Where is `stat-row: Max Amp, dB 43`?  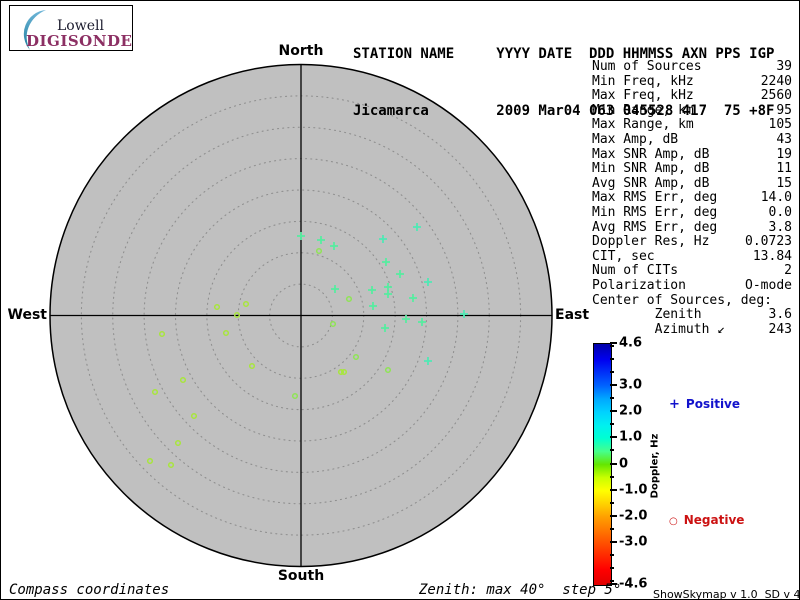 stat-row: Max Amp, dB 43 is located at coordinates (692, 139).